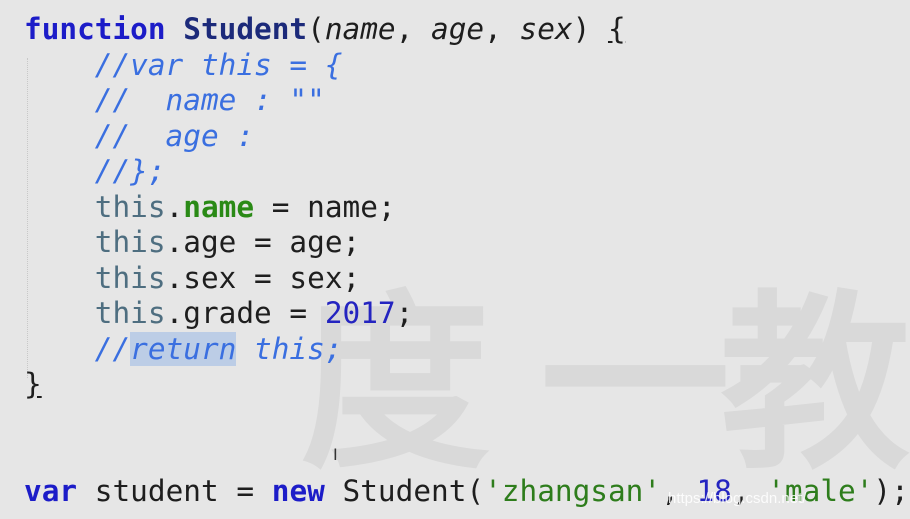 The height and width of the screenshot is (519, 910). I want to click on string-token: 'zhangsan', so click(573, 490).